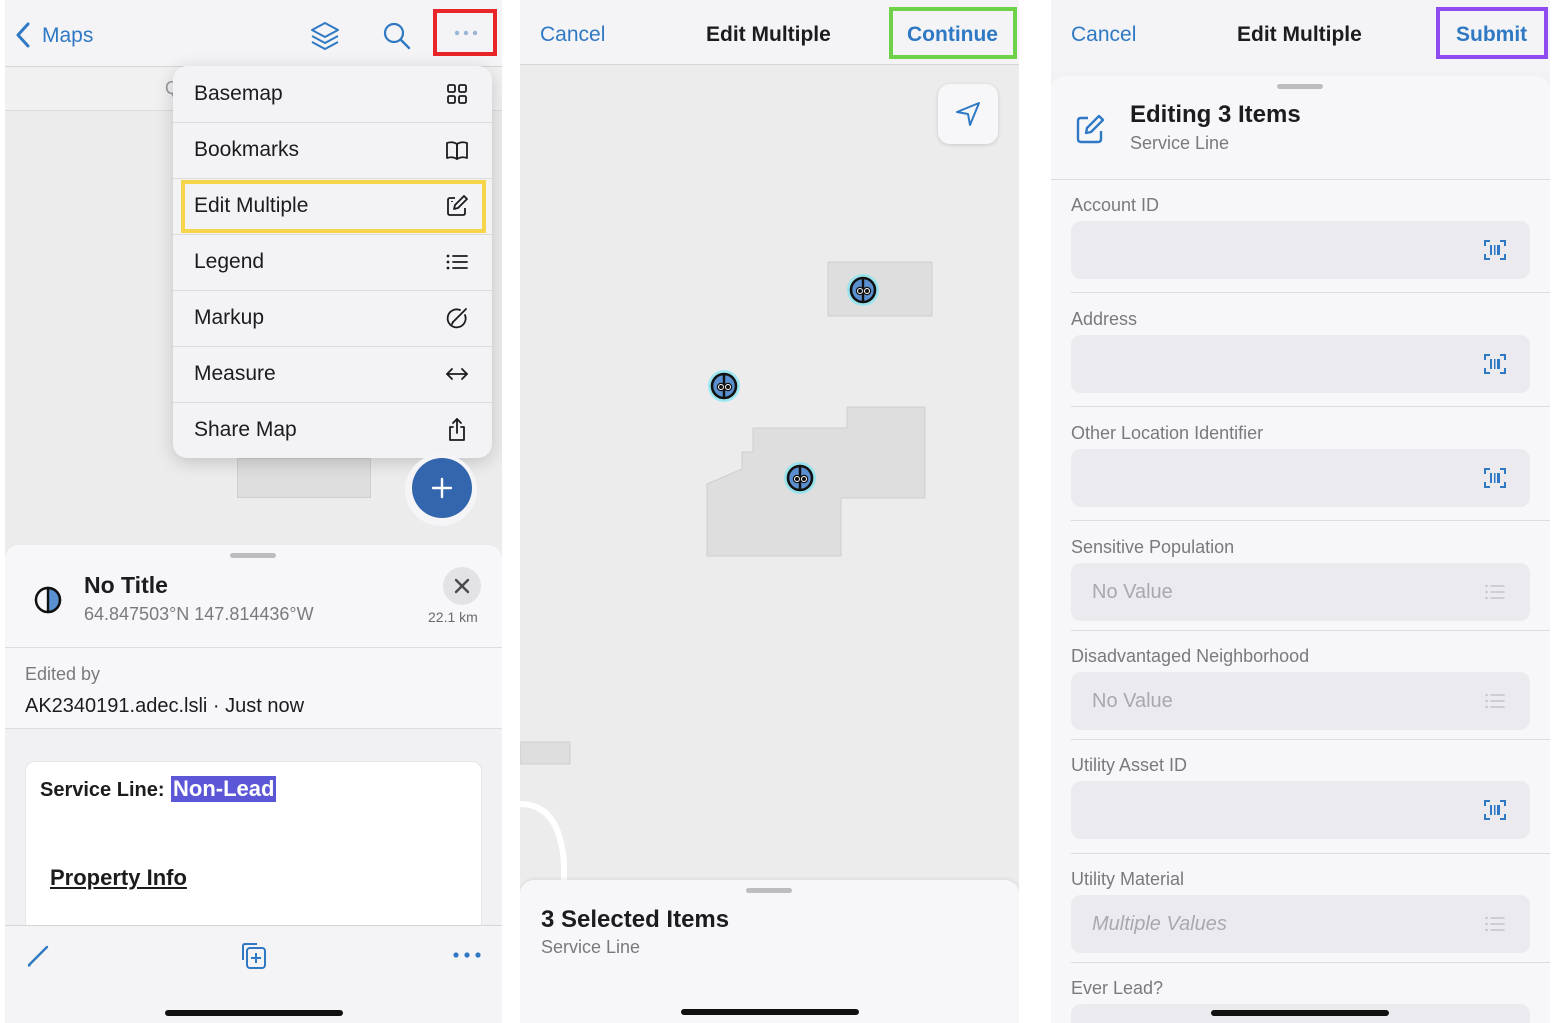  I want to click on selection-sheet: 3 Selected Items Service Line, so click(769, 951).